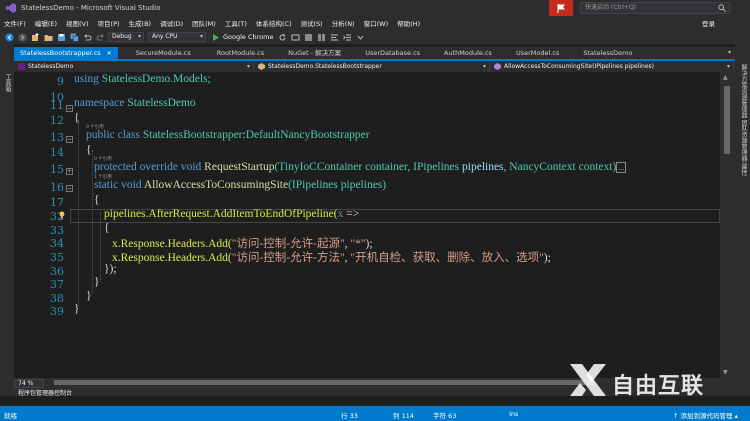 Image resolution: width=750 pixels, height=421 pixels. What do you see at coordinates (295, 37) in the screenshot?
I see `browser-link-icon` at bounding box center [295, 37].